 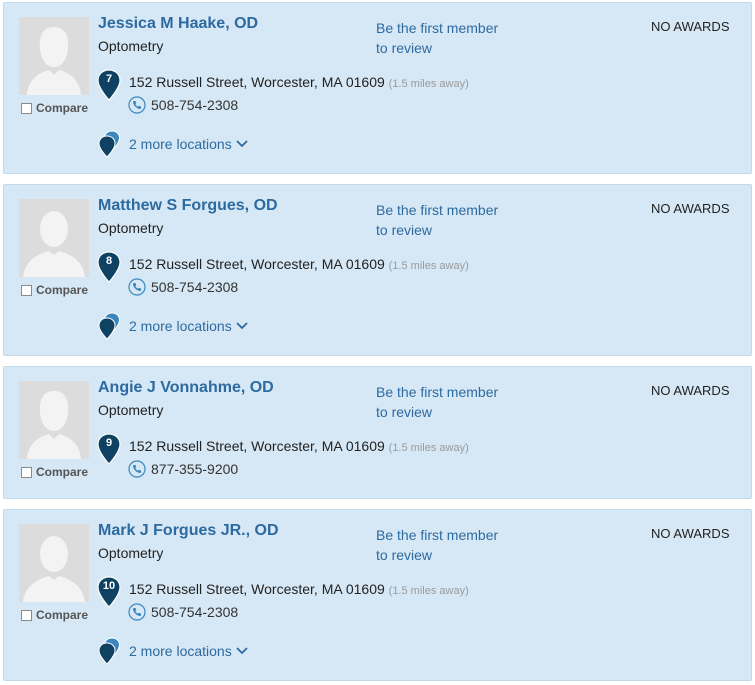 I want to click on pin-number: 9, so click(x=109, y=443).